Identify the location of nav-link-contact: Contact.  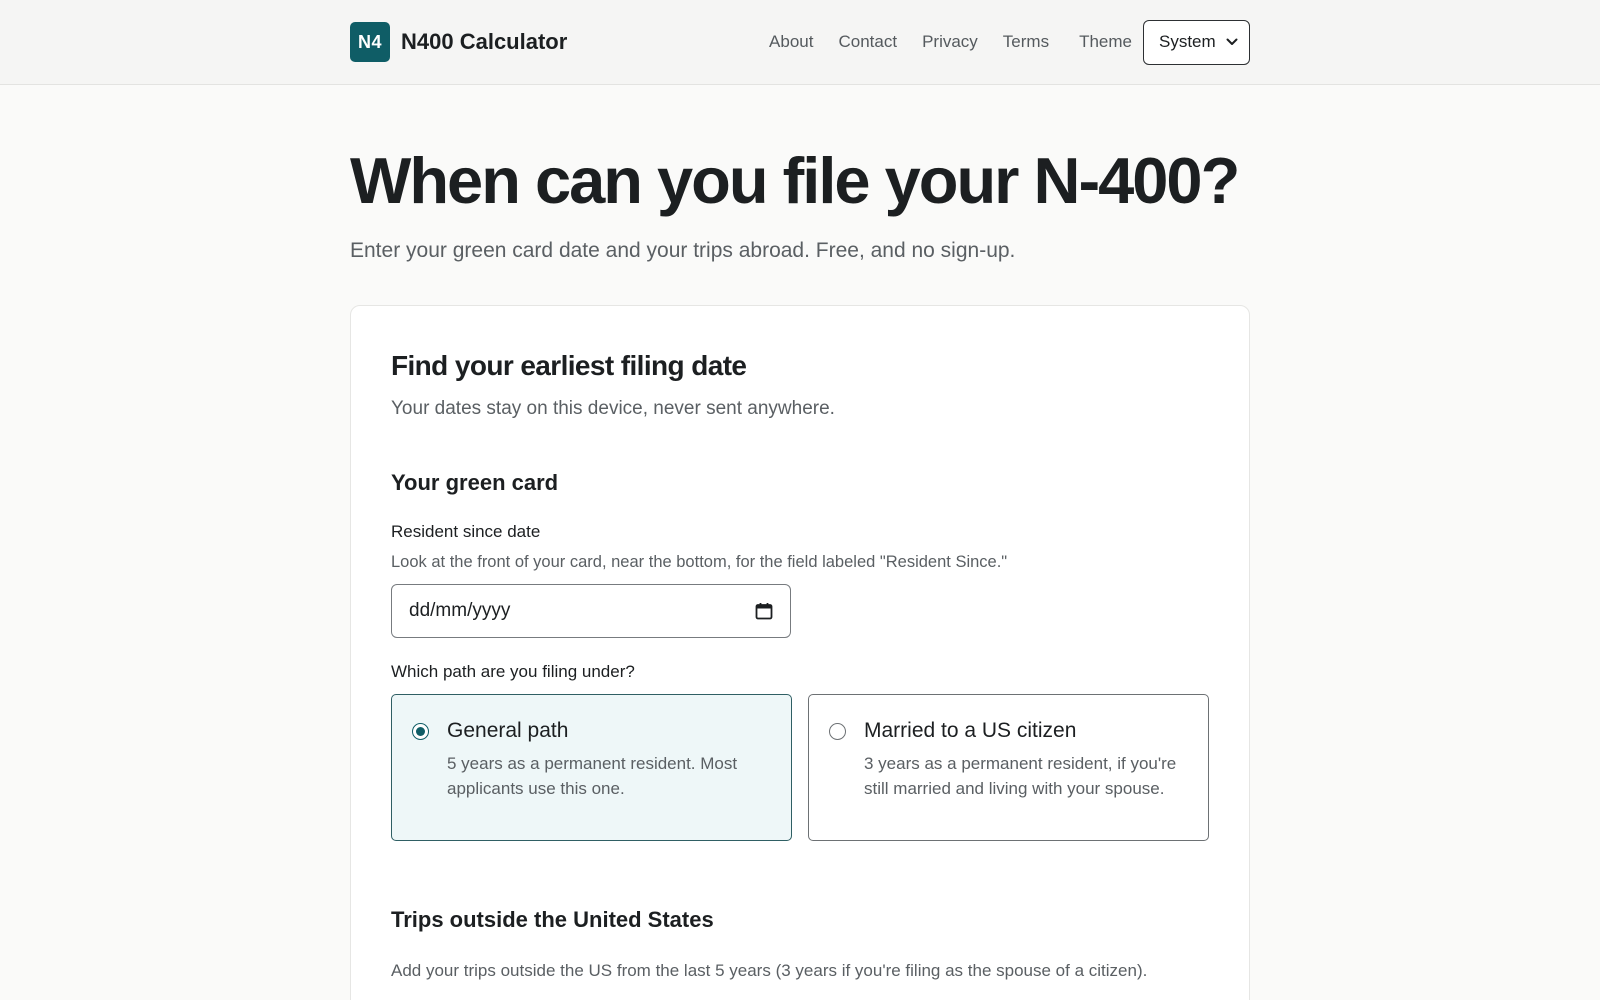
(867, 42).